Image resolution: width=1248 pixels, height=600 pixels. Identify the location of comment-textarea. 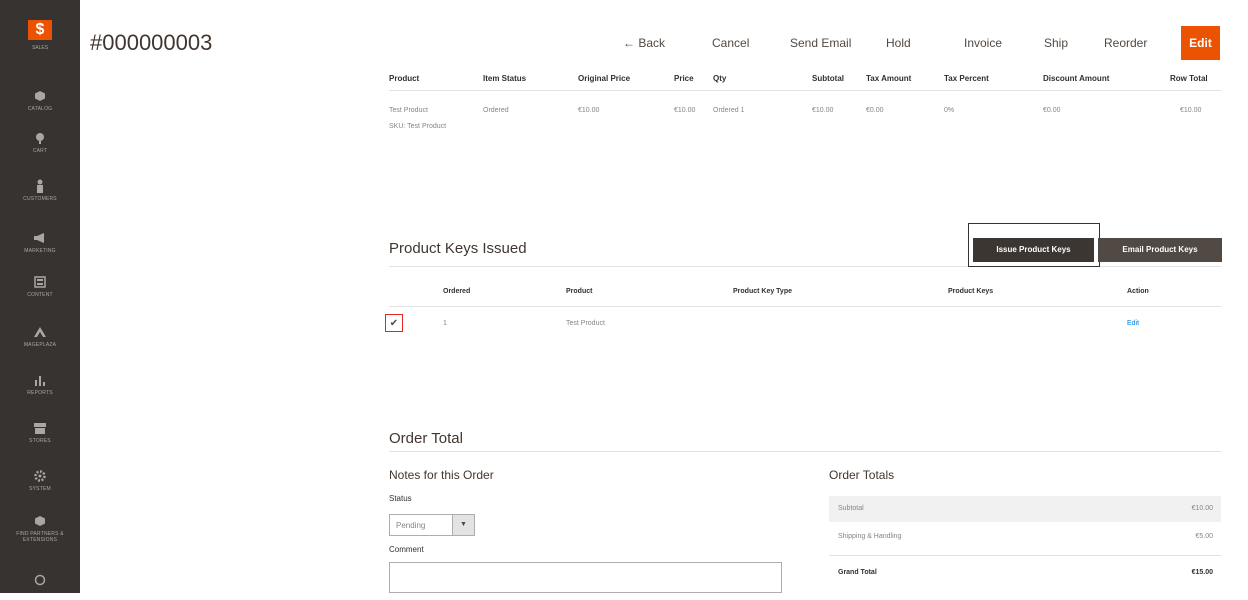
(585, 577).